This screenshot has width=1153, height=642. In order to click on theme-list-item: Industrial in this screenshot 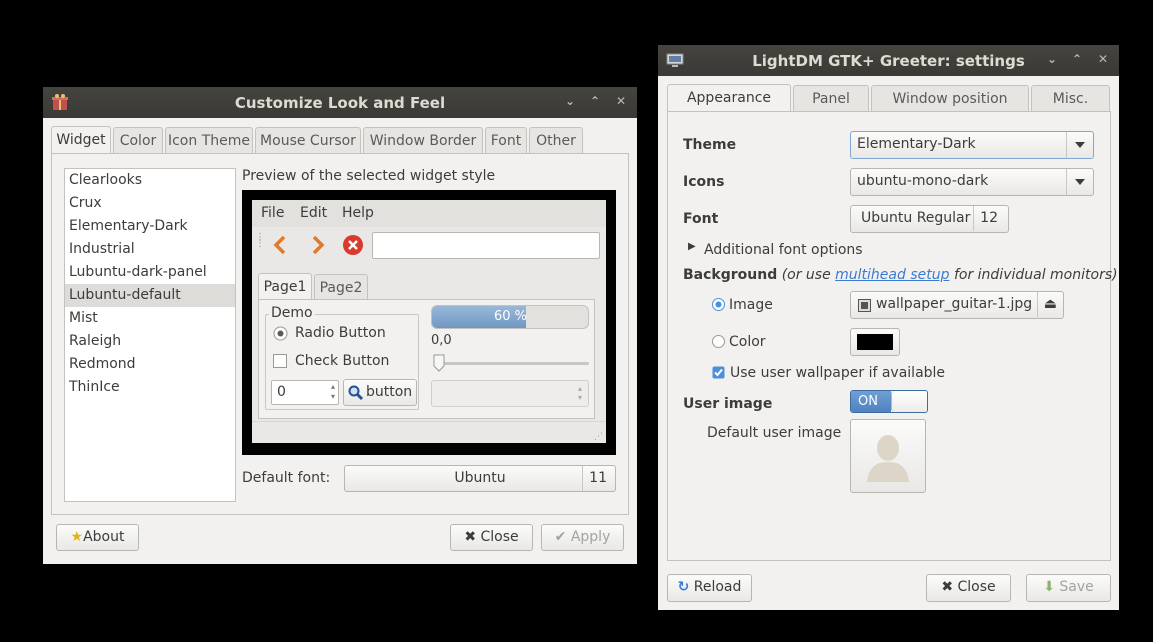, I will do `click(150, 249)`.